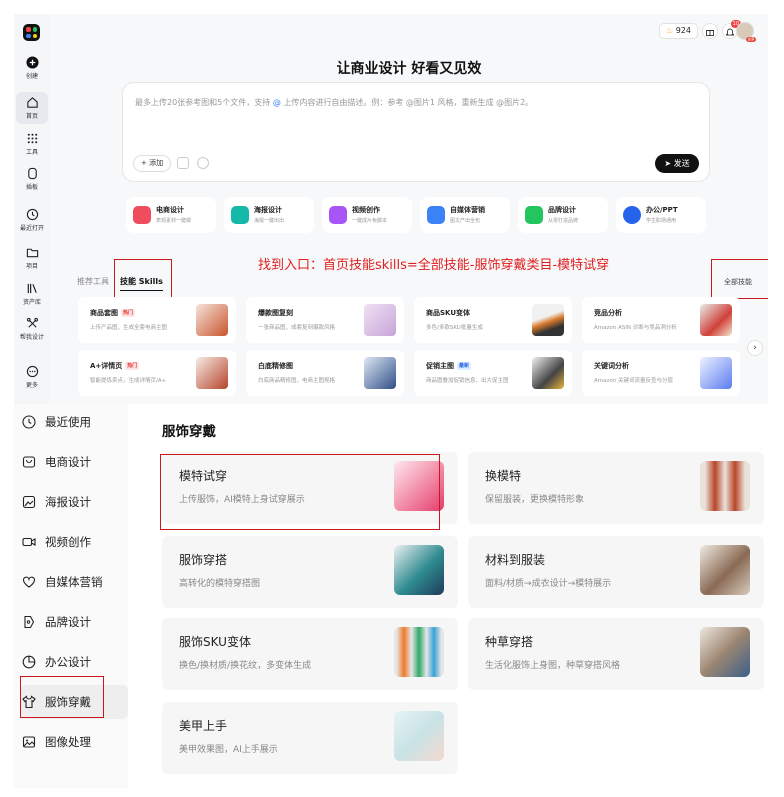 This screenshot has width=784, height=797. What do you see at coordinates (29, 582) in the screenshot?
I see `heart-icon` at bounding box center [29, 582].